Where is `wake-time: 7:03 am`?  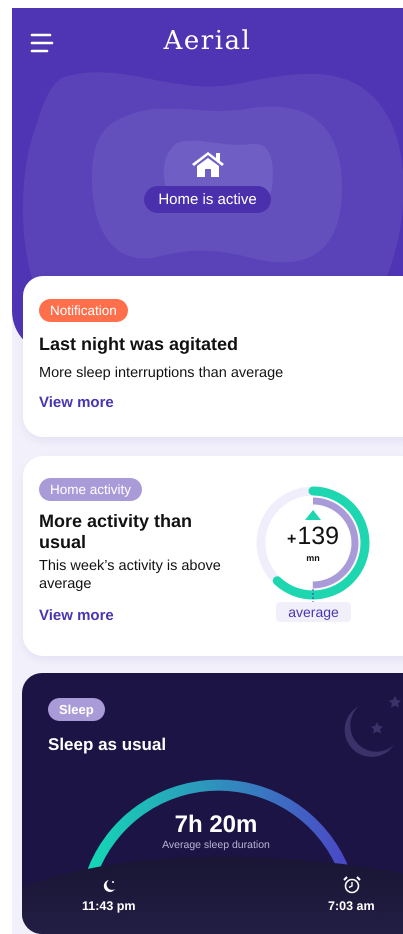 wake-time: 7:03 am is located at coordinates (351, 905).